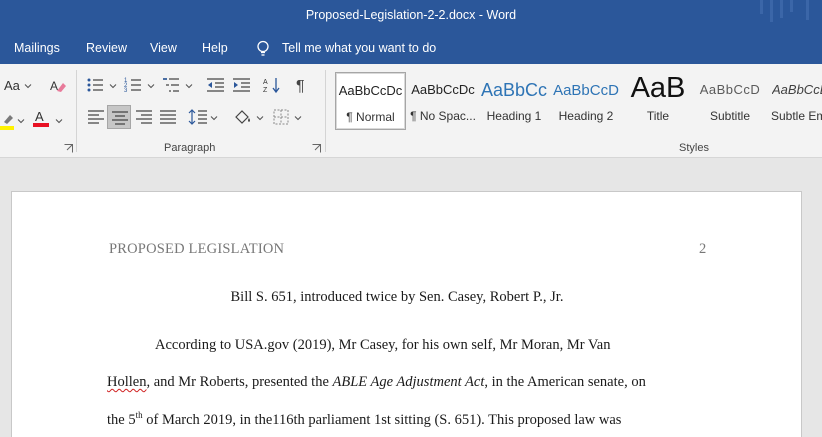  I want to click on style-name: Subtitle, so click(730, 116).